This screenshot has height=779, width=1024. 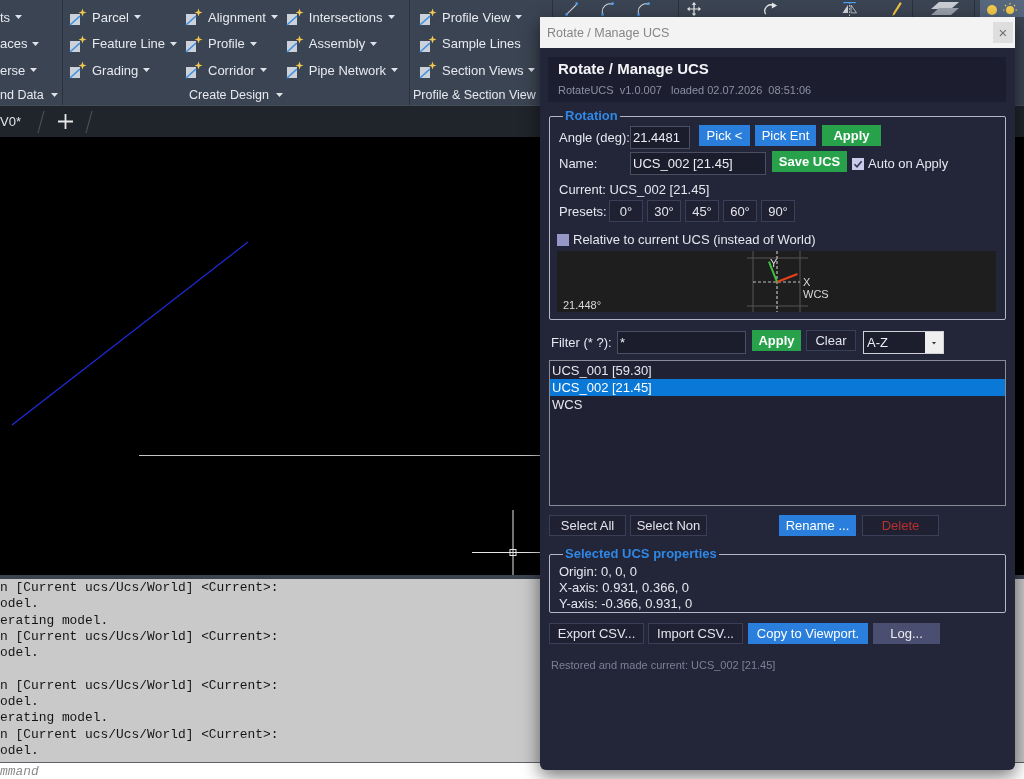 What do you see at coordinates (231, 43) in the screenshot?
I see `ribbon-button: Profile` at bounding box center [231, 43].